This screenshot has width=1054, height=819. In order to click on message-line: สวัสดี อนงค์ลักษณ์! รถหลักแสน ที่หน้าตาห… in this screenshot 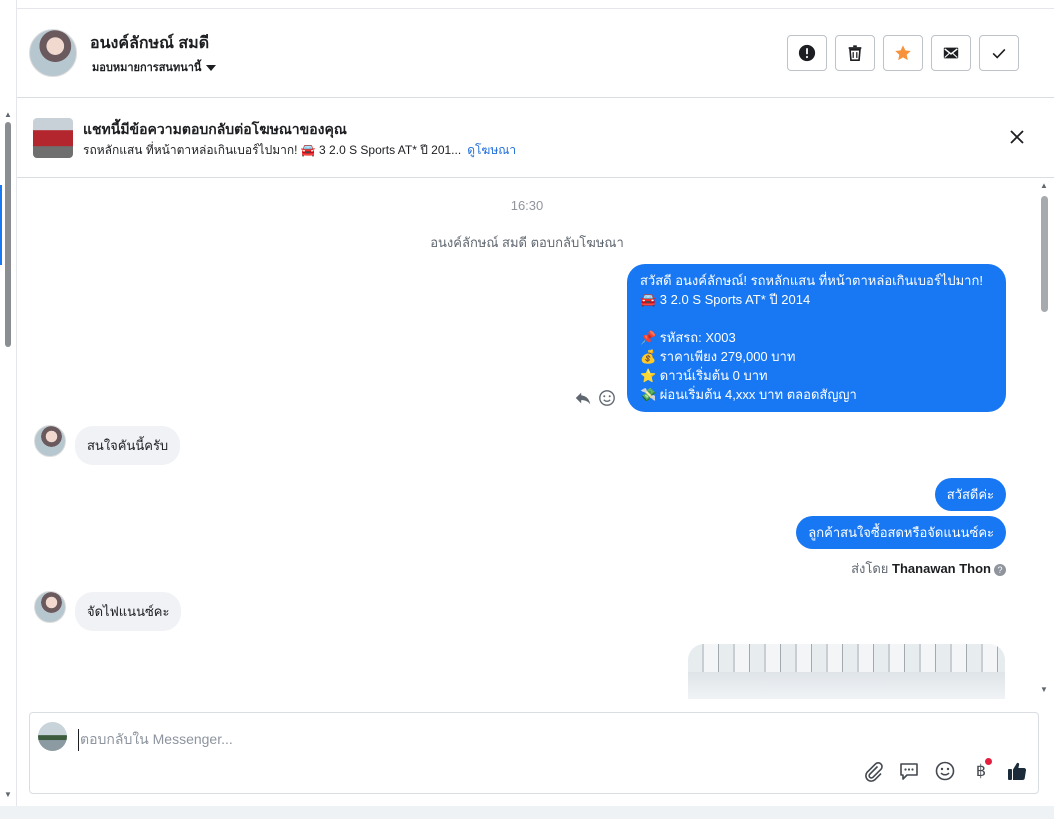, I will do `click(811, 280)`.